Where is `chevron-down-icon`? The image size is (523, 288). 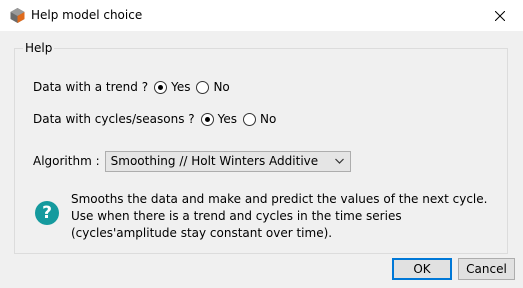 chevron-down-icon is located at coordinates (339, 161).